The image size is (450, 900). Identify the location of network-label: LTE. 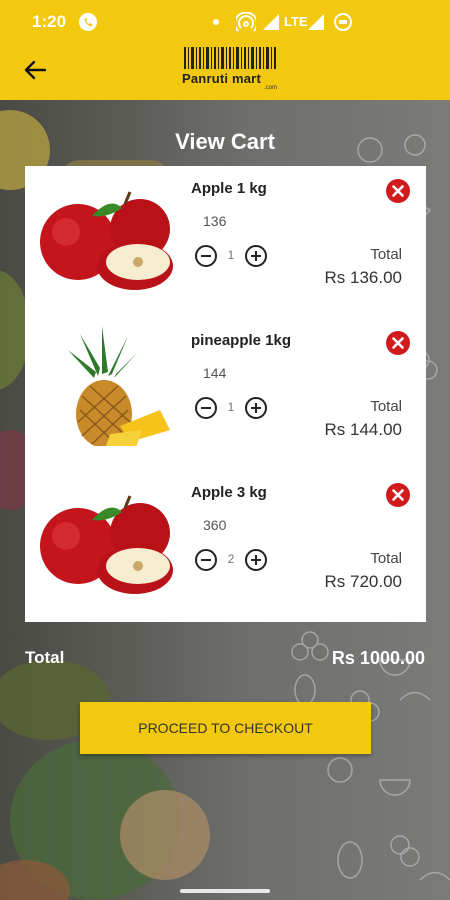
(296, 21).